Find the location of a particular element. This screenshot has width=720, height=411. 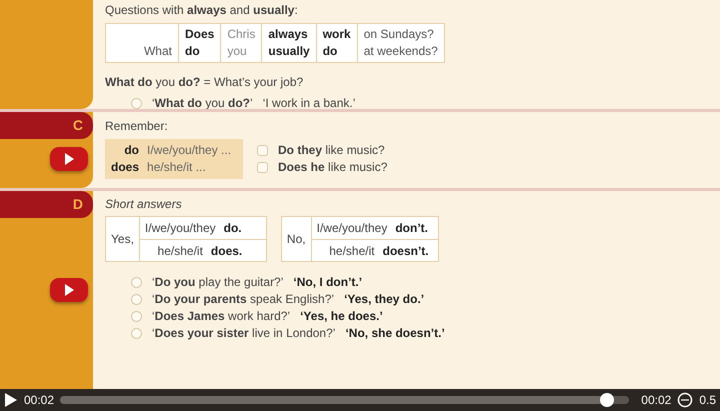

progress-thumb is located at coordinates (607, 400).